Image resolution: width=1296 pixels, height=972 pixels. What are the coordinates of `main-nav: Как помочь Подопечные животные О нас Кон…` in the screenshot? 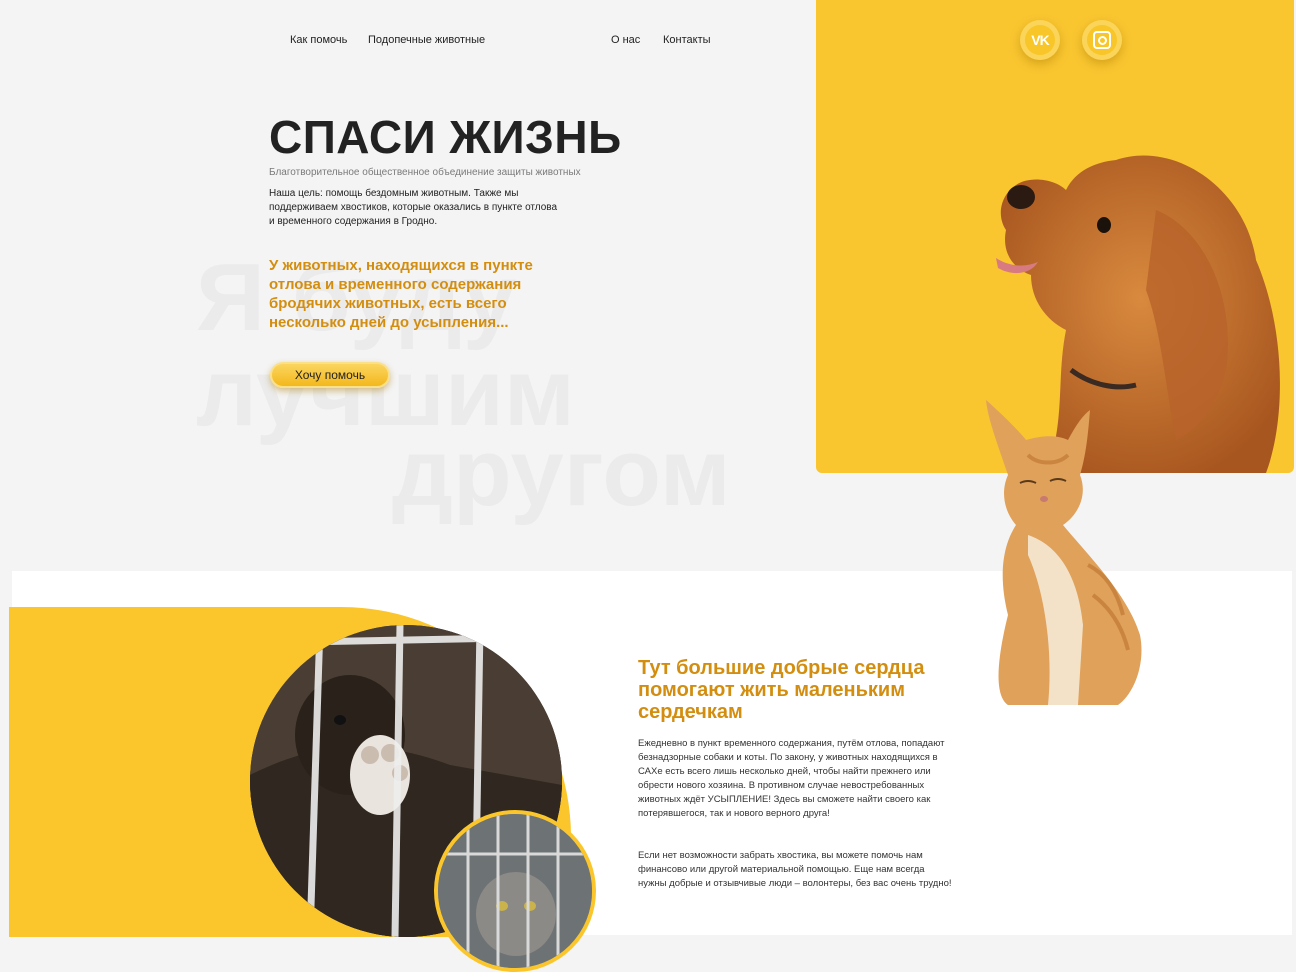 It's located at (408, 41).